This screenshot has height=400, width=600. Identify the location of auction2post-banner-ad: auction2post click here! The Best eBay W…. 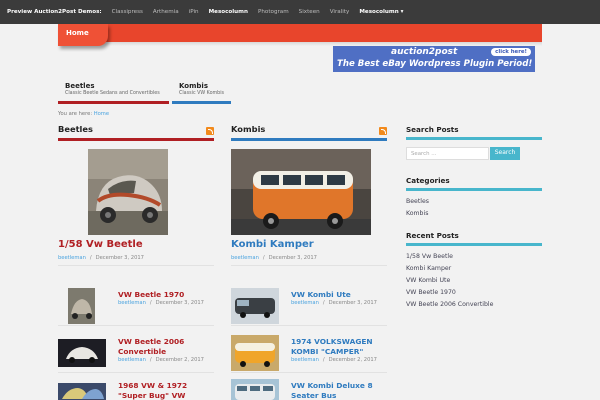
(434, 59).